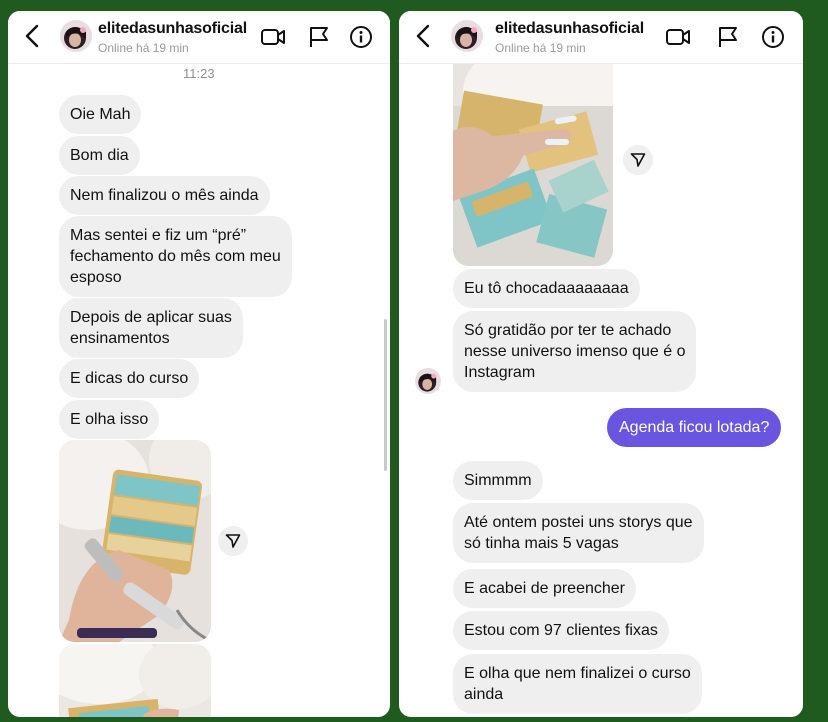  What do you see at coordinates (100, 114) in the screenshot?
I see `message-bubble: Oie Mah` at bounding box center [100, 114].